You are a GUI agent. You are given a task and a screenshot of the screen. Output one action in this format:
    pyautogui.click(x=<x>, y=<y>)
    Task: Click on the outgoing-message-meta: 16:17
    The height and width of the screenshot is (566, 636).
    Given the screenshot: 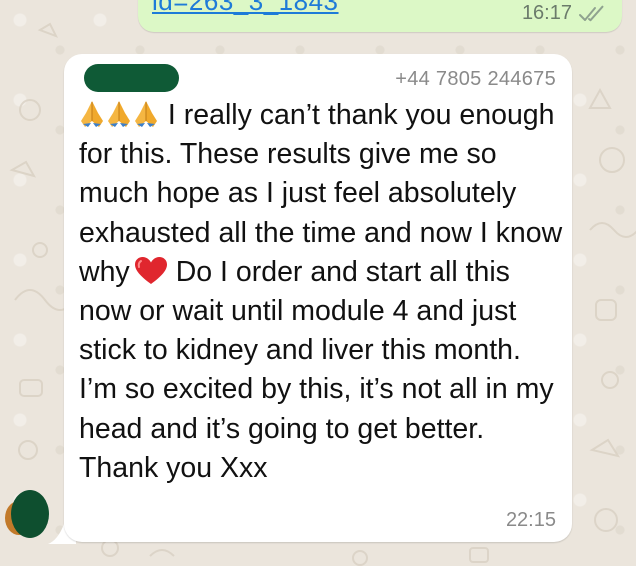 What is the action you would take?
    pyautogui.click(x=565, y=13)
    